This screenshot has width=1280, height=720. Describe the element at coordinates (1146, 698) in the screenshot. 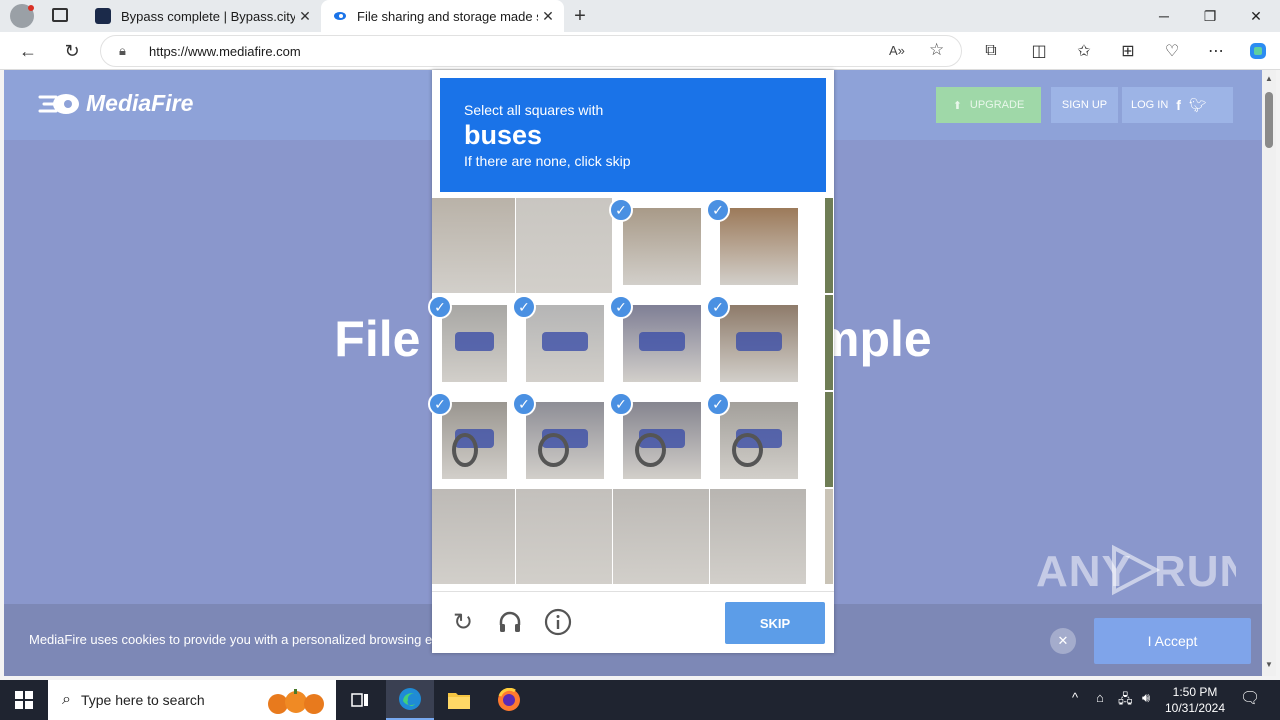

I see `volume-icon: 🔊︎` at that location.